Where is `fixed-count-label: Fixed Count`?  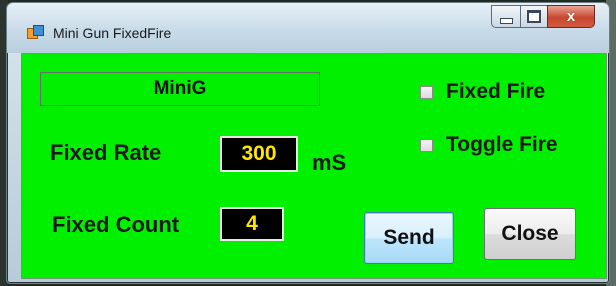 fixed-count-label: Fixed Count is located at coordinates (116, 224).